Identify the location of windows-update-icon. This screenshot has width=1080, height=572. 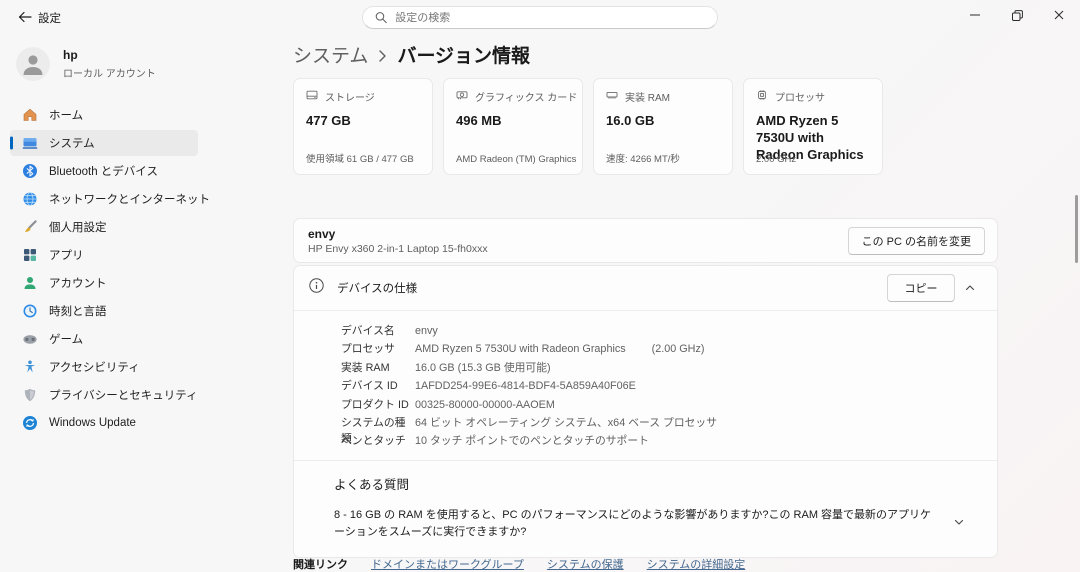
(30, 423).